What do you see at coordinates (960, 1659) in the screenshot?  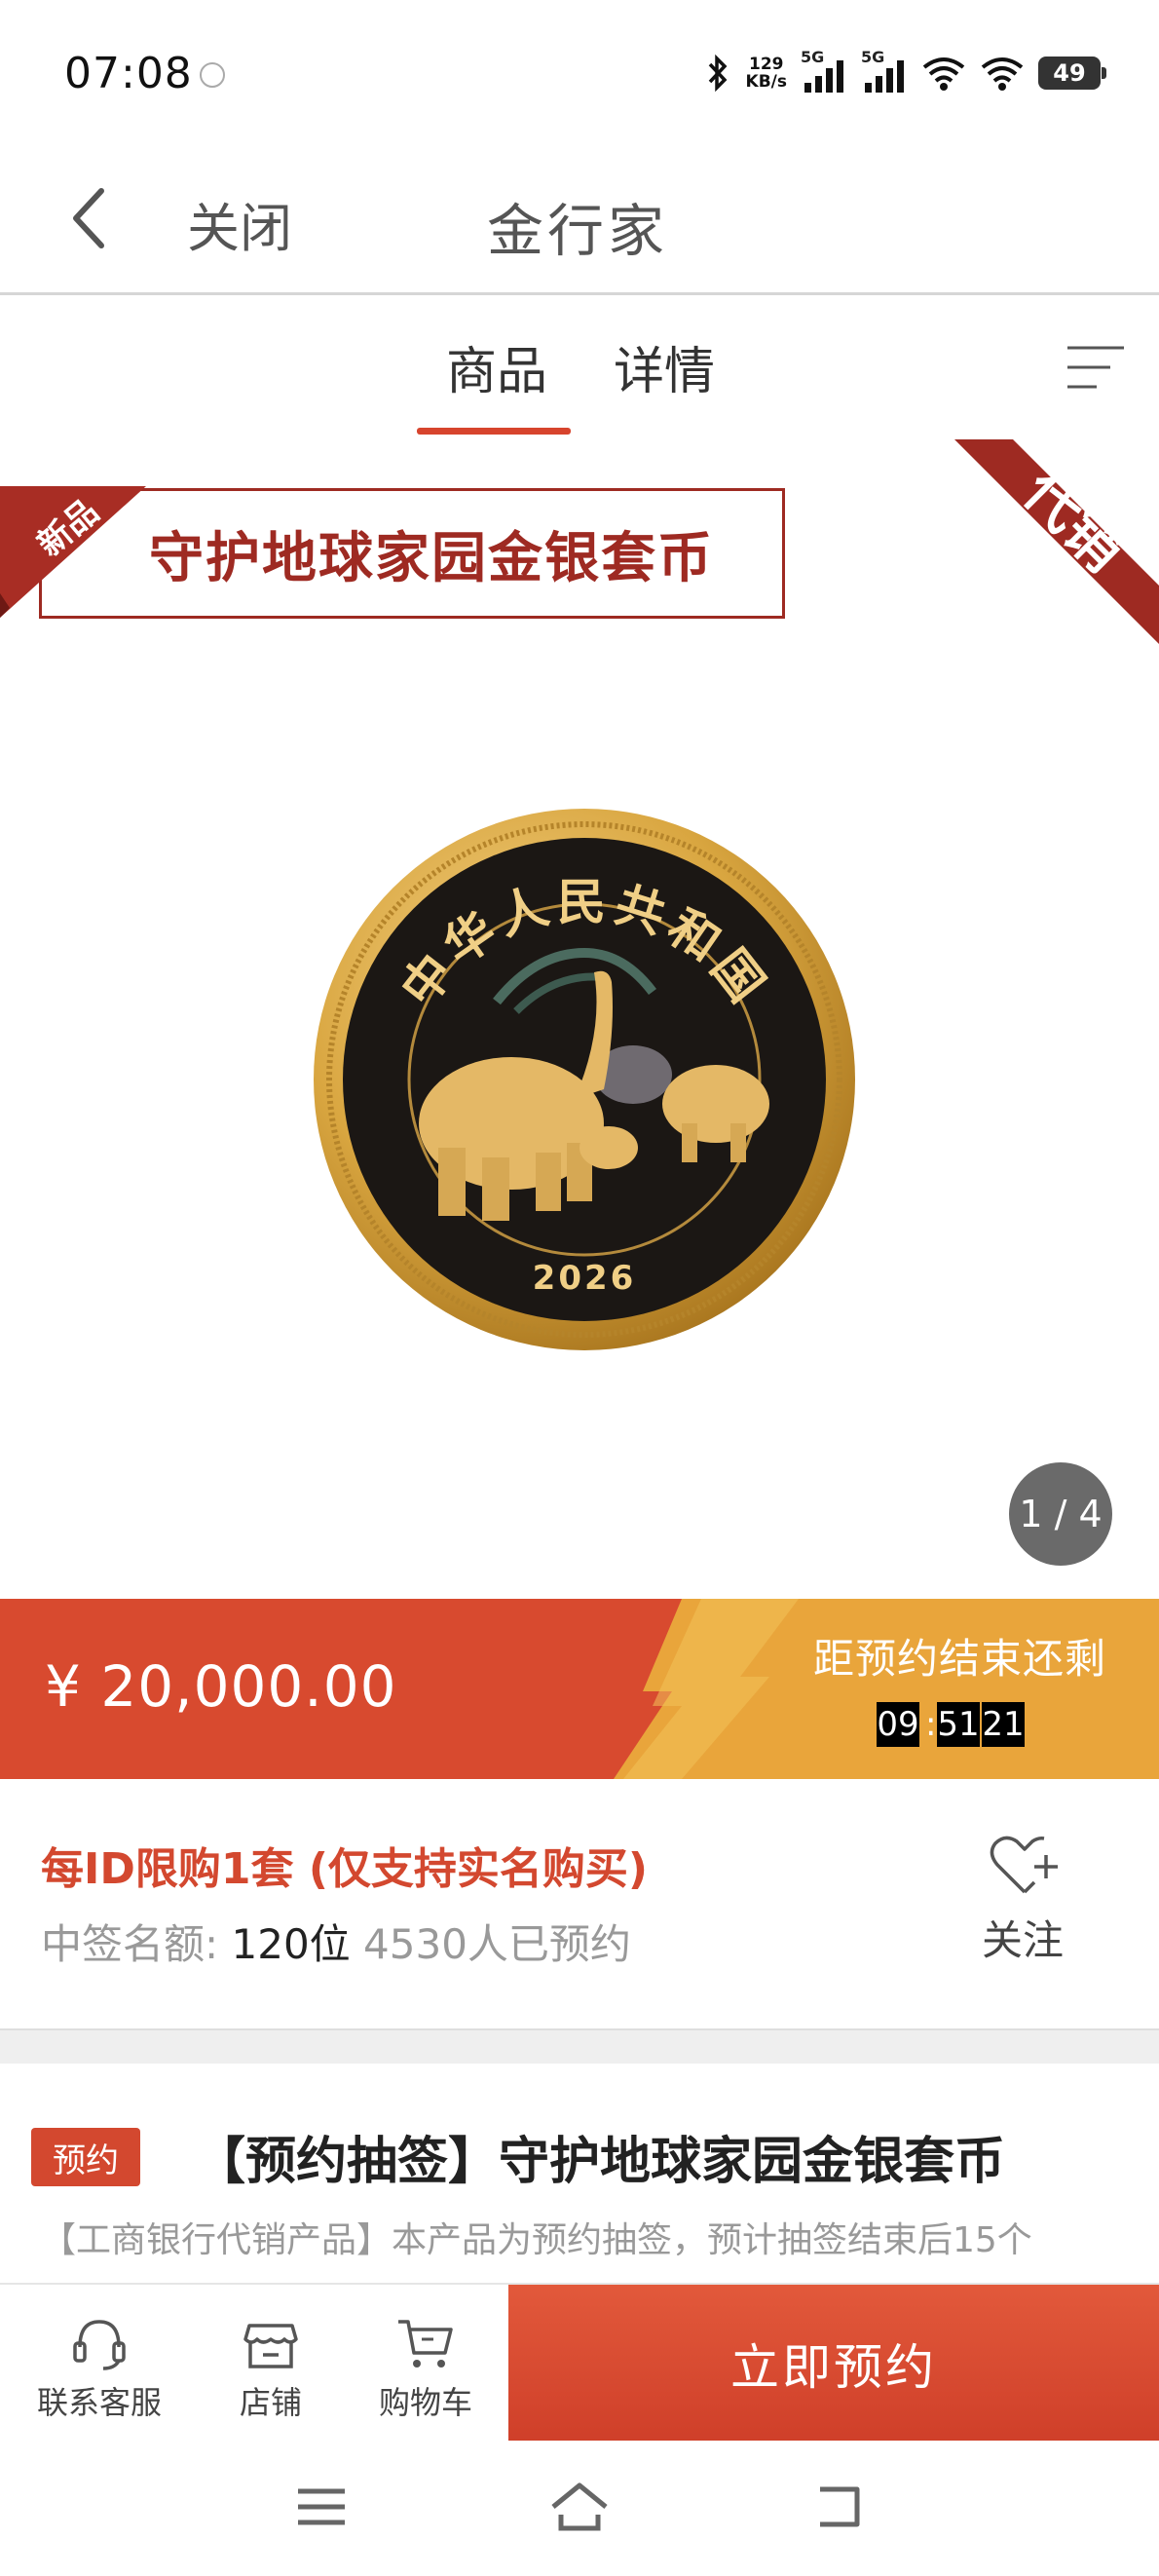 I see `countdown-label: 距预约结束还剩` at bounding box center [960, 1659].